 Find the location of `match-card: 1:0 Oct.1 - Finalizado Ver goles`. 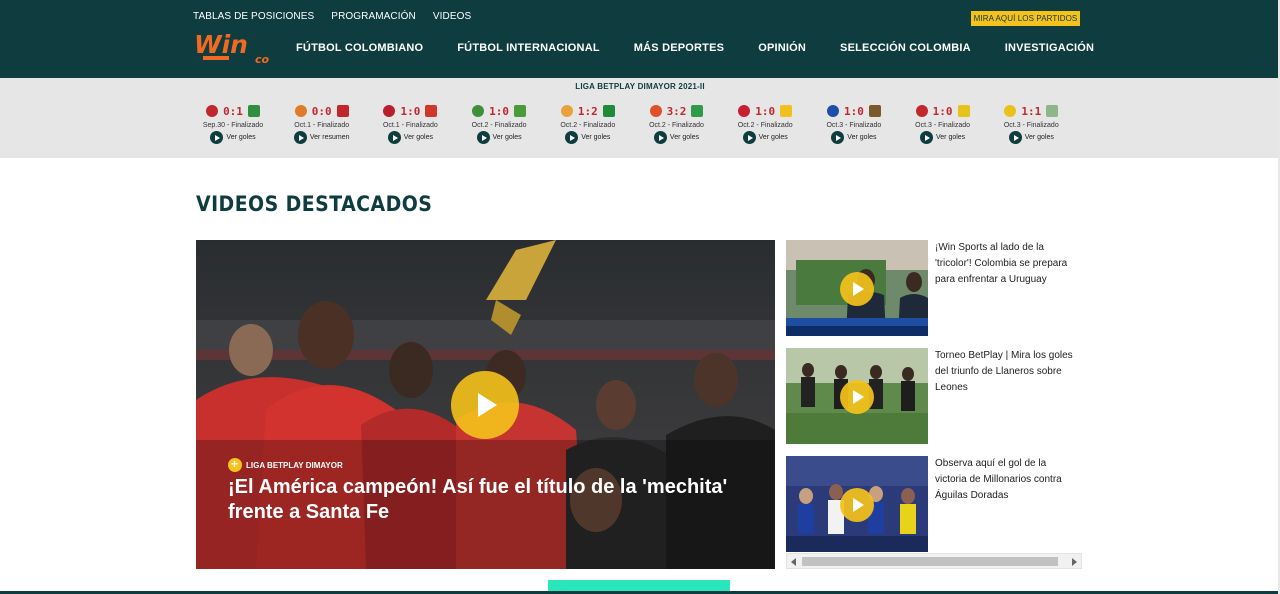

match-card: 1:0 Oct.1 - Finalizado Ver goles is located at coordinates (410, 127).